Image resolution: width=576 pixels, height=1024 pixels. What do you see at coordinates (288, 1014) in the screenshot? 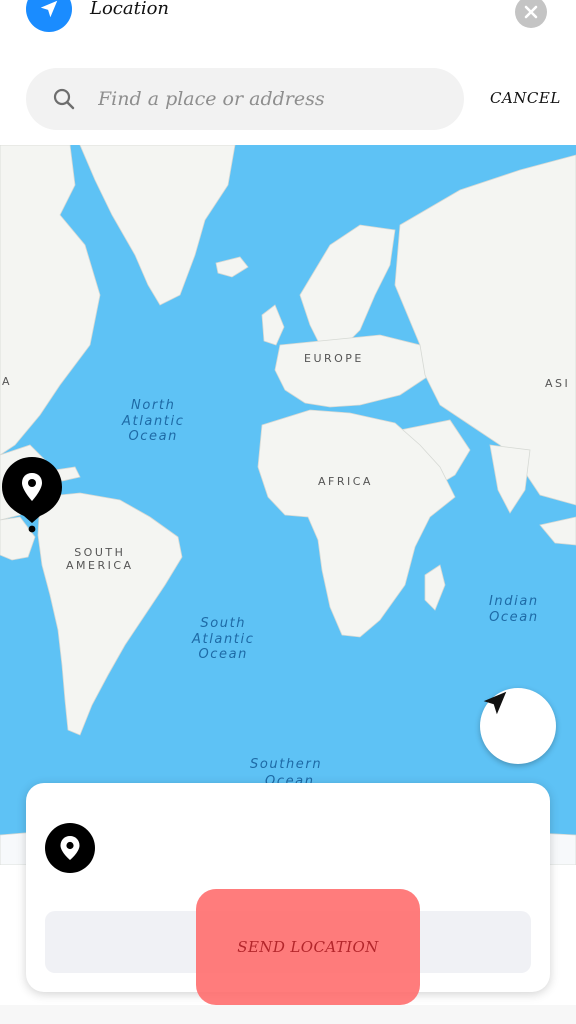
I see `bottom-strip` at bounding box center [288, 1014].